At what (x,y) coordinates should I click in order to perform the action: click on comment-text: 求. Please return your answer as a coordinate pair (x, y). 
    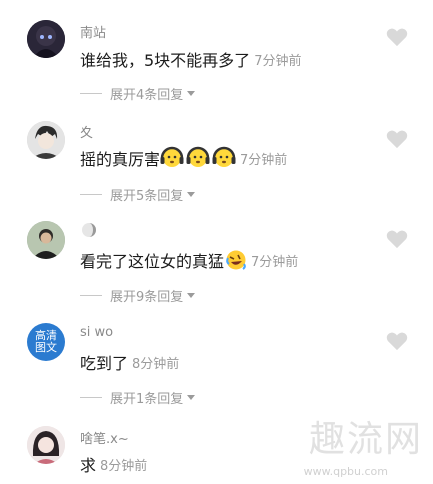
    Looking at the image, I should click on (88, 465).